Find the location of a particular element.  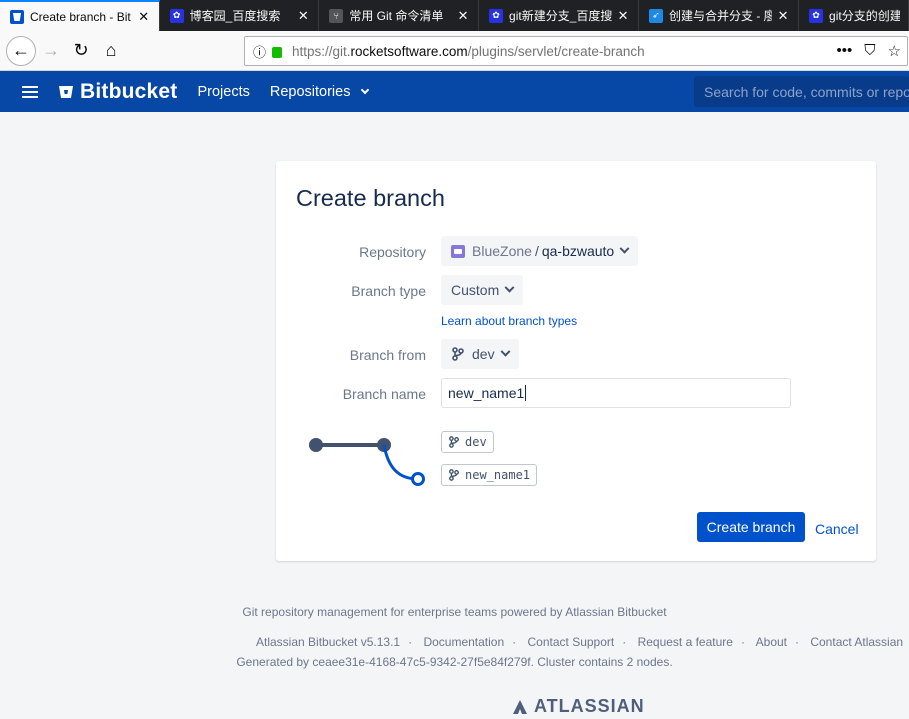

atlassian-logo: ATLASSIAN is located at coordinates (578, 706).